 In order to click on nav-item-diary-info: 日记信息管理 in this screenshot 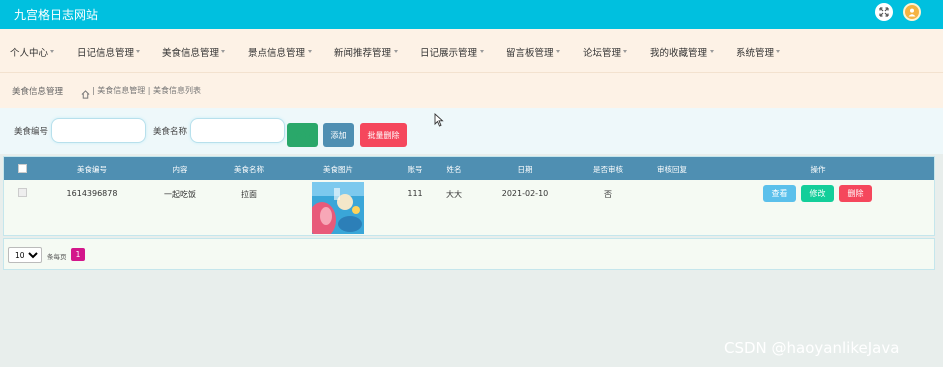, I will do `click(105, 52)`.